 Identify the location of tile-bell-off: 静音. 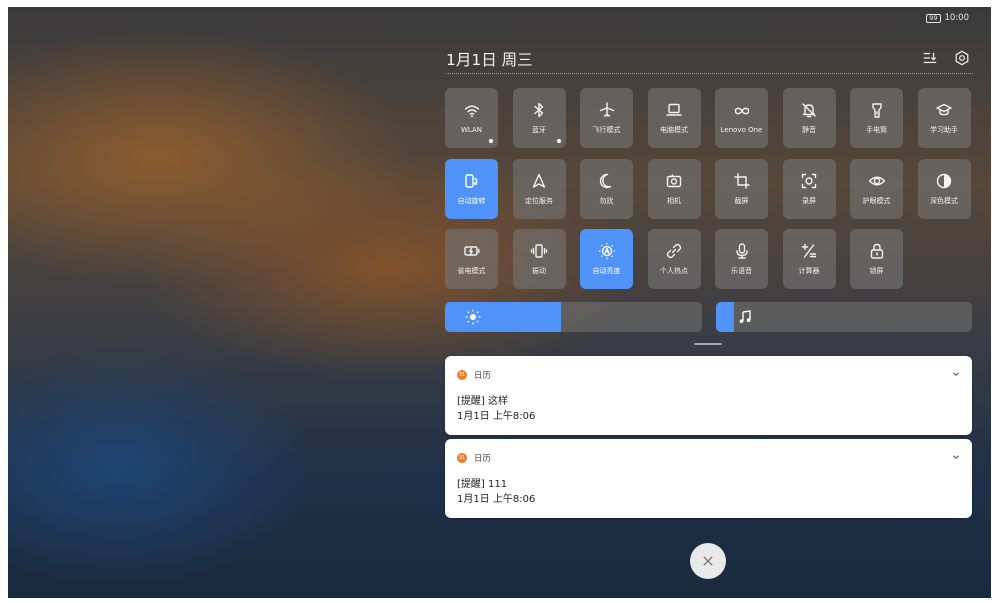
(809, 118).